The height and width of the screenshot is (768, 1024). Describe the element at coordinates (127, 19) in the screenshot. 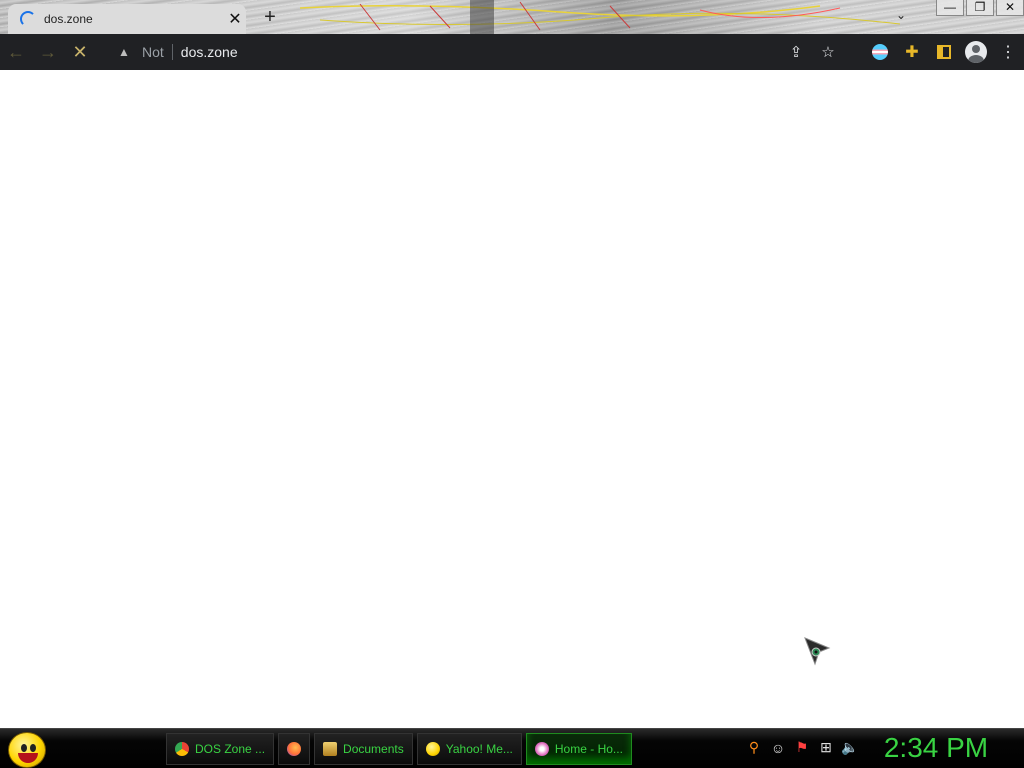

I see `browser-tab: dos.zone ✕` at that location.